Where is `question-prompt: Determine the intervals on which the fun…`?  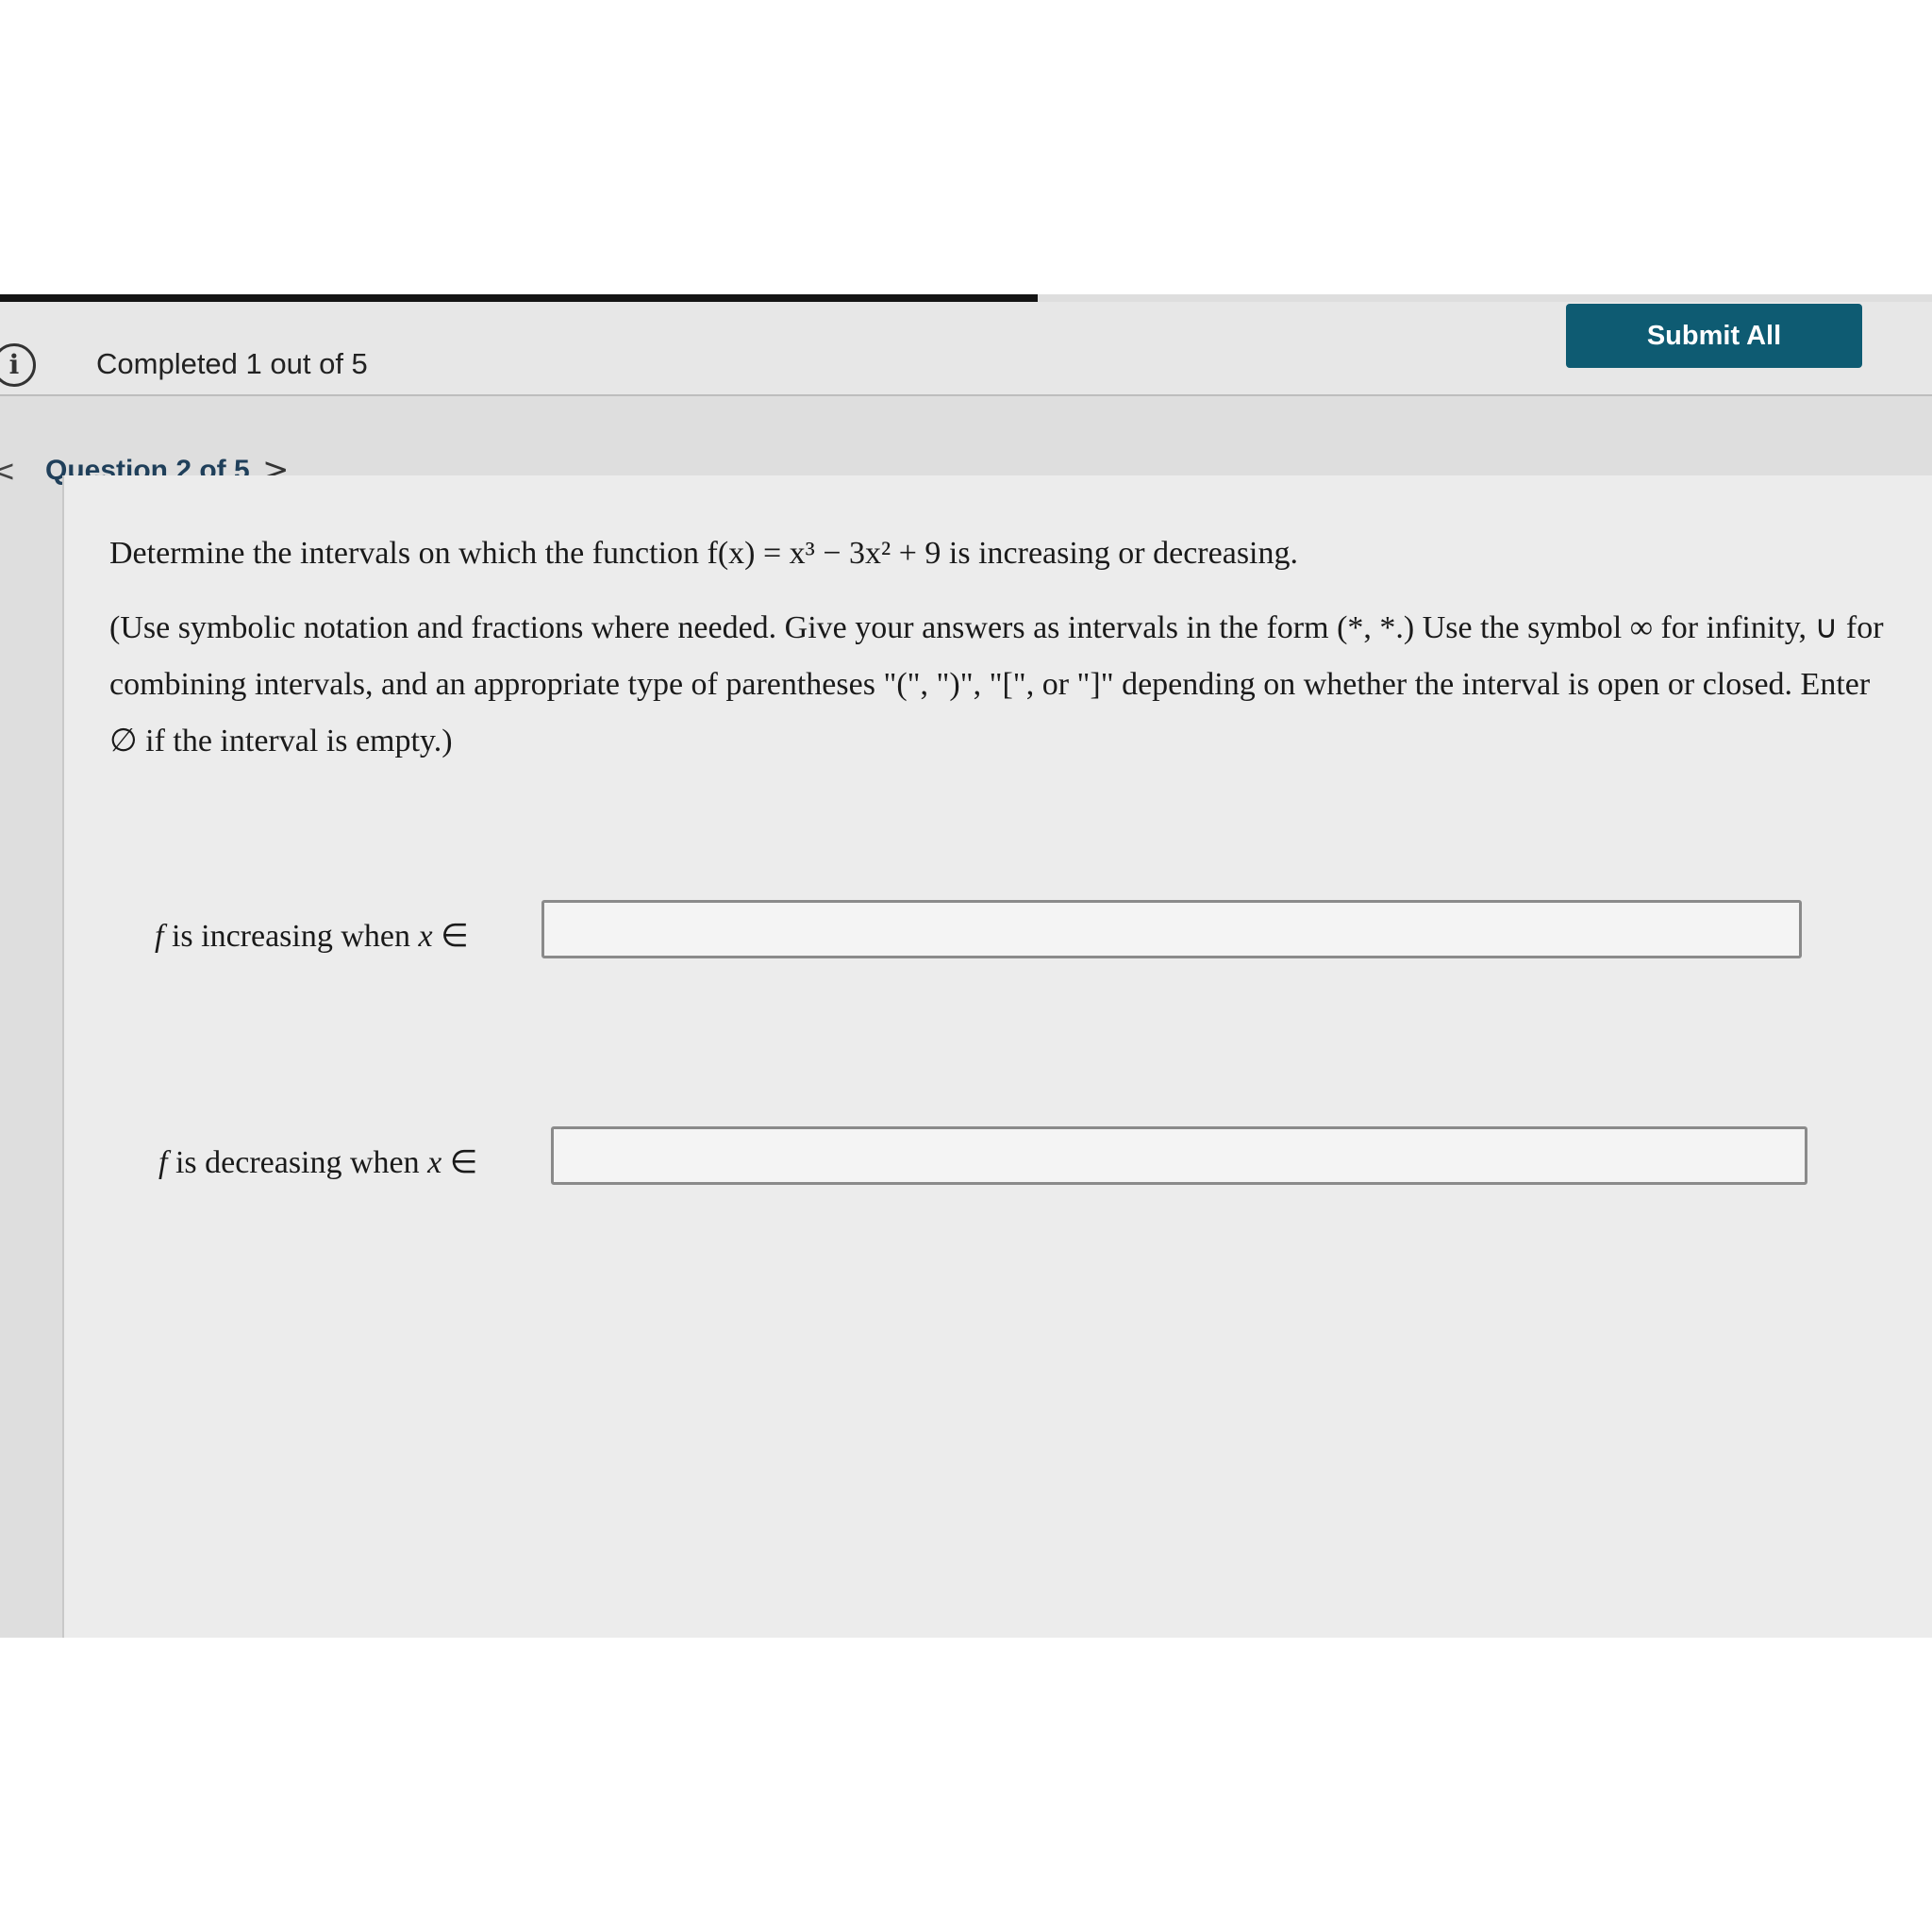 question-prompt: Determine the intervals on which the fun… is located at coordinates (703, 553).